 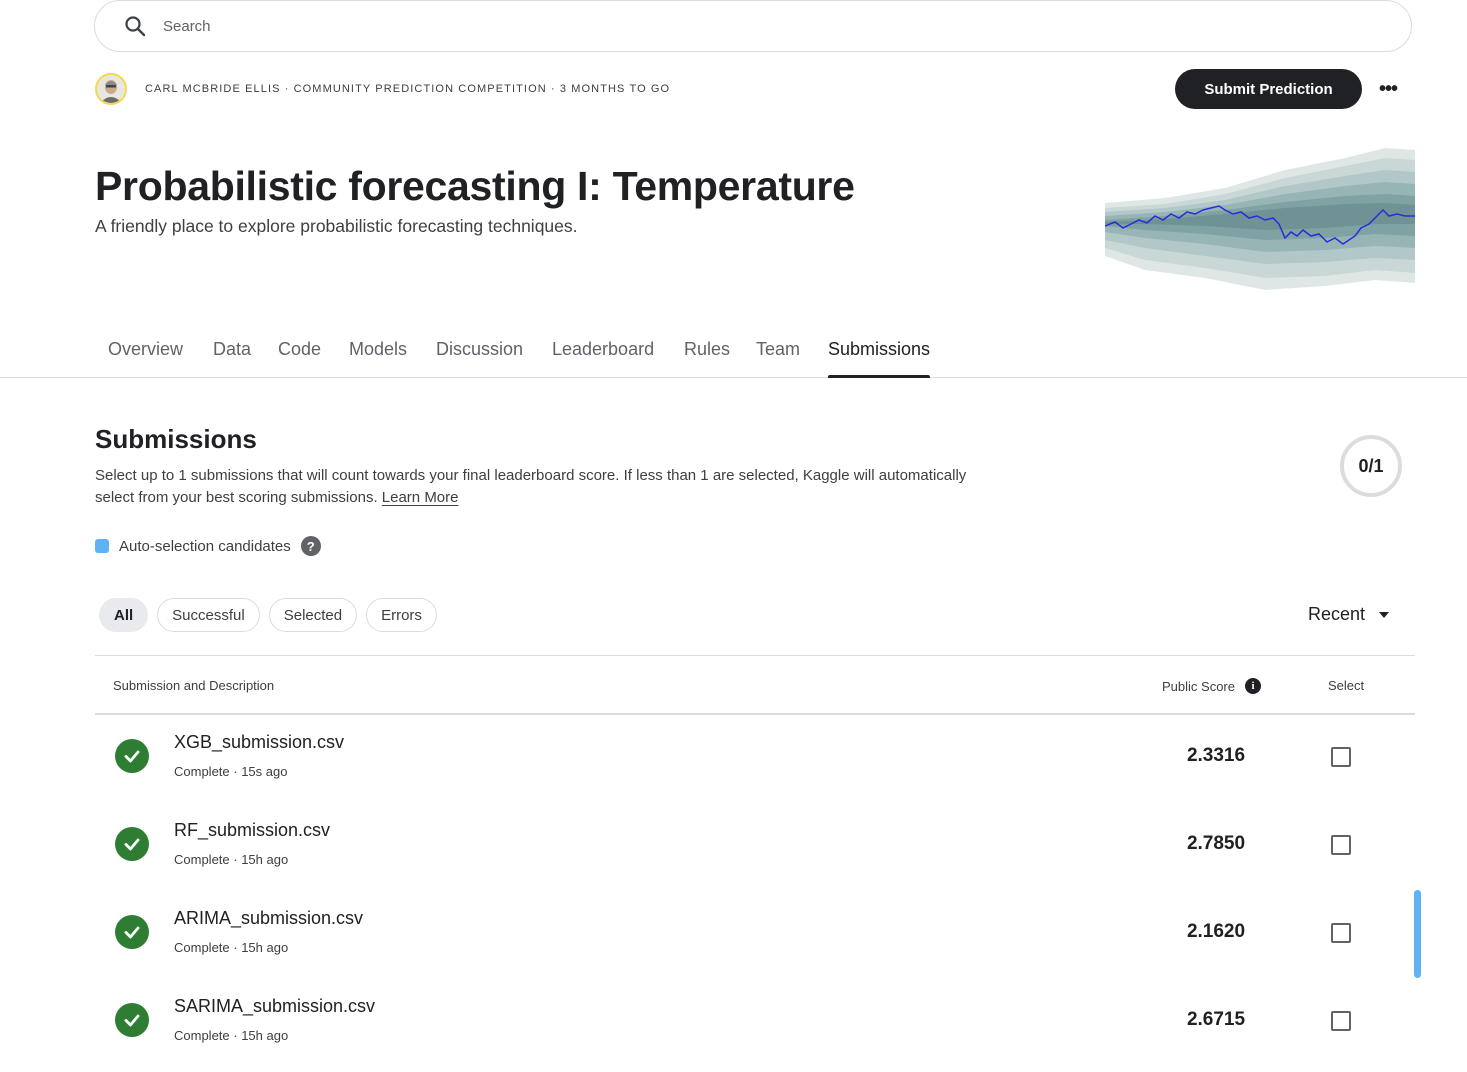 What do you see at coordinates (1337, 614) in the screenshot?
I see `sort-label: Recent` at bounding box center [1337, 614].